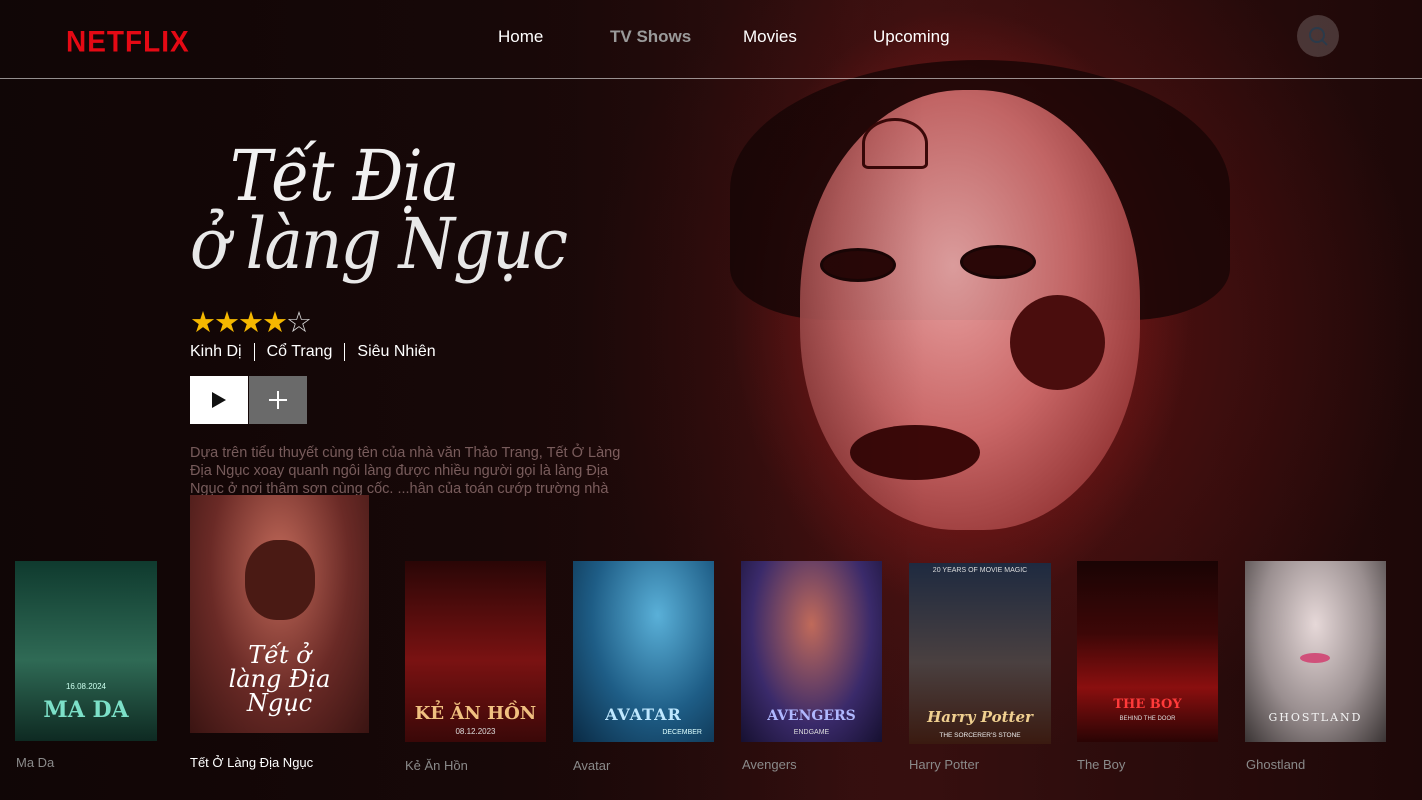 This screenshot has width=1422, height=800. What do you see at coordinates (980, 735) in the screenshot?
I see `poster-subtitle: THE SORCERER'S STONE` at bounding box center [980, 735].